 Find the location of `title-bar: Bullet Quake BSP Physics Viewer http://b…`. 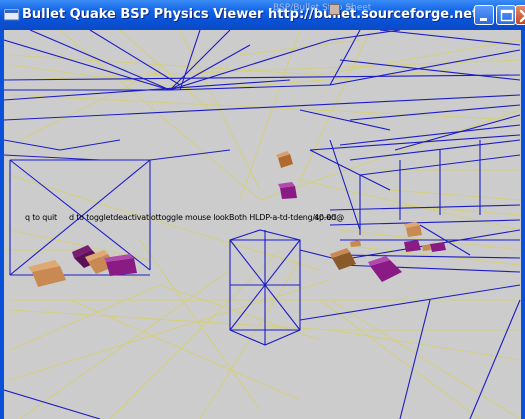

title-bar: Bullet Quake BSP Physics Viewer http://b… is located at coordinates (262, 15).